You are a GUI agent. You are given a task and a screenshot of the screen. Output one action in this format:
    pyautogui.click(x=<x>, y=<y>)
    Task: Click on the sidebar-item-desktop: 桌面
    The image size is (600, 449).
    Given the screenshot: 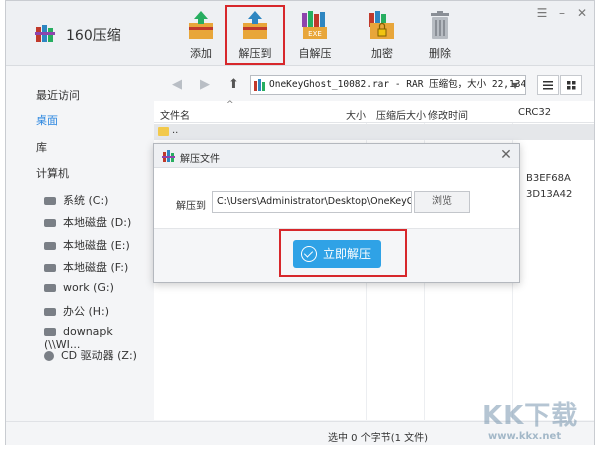 What is the action you would take?
    pyautogui.click(x=47, y=120)
    